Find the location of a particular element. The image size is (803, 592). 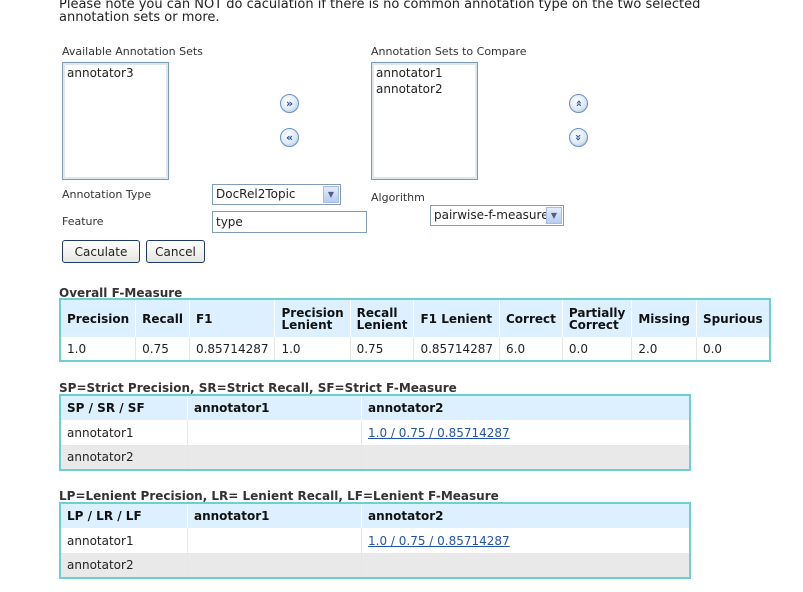

feature-input: type is located at coordinates (289, 222).